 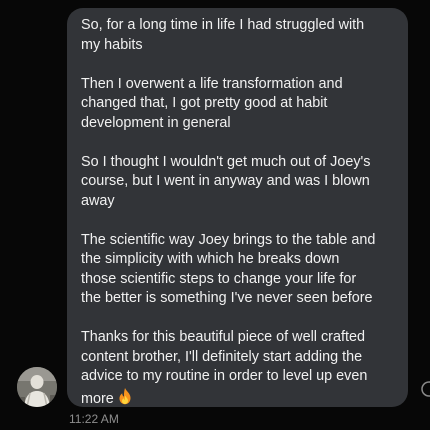 What do you see at coordinates (125, 399) in the screenshot?
I see `fire-emoji-icon` at bounding box center [125, 399].